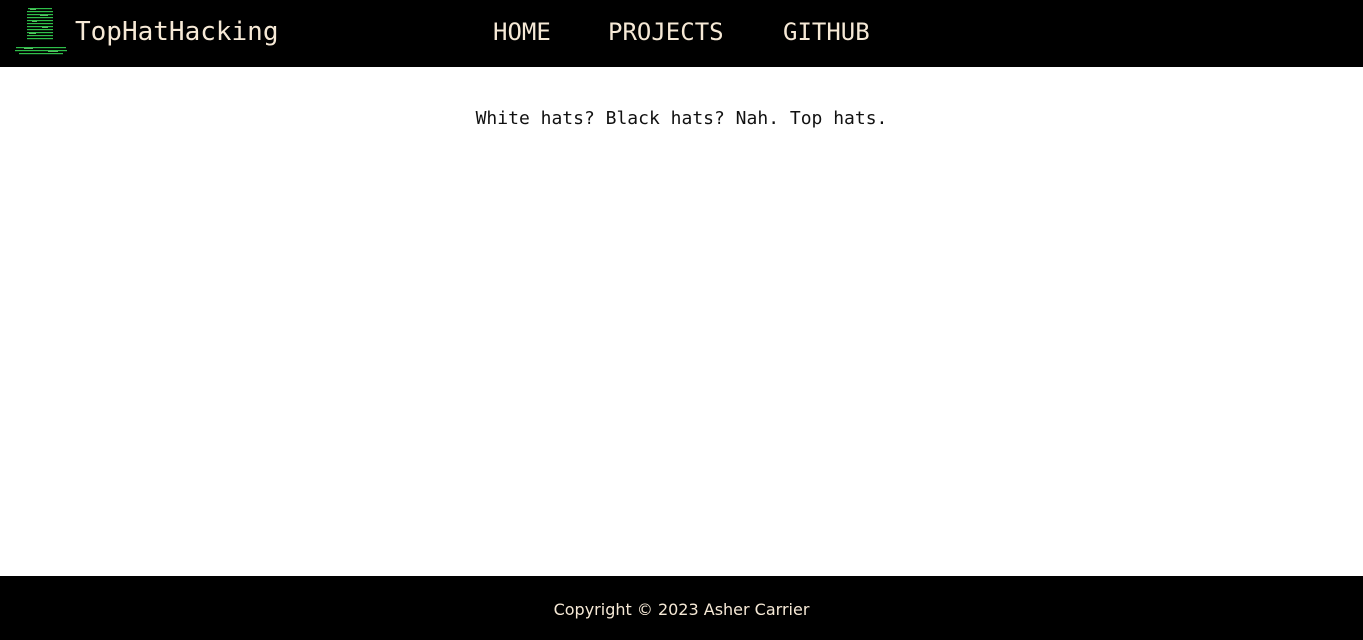 This screenshot has height=640, width=1363. I want to click on nav-link-home: HOME, so click(522, 32).